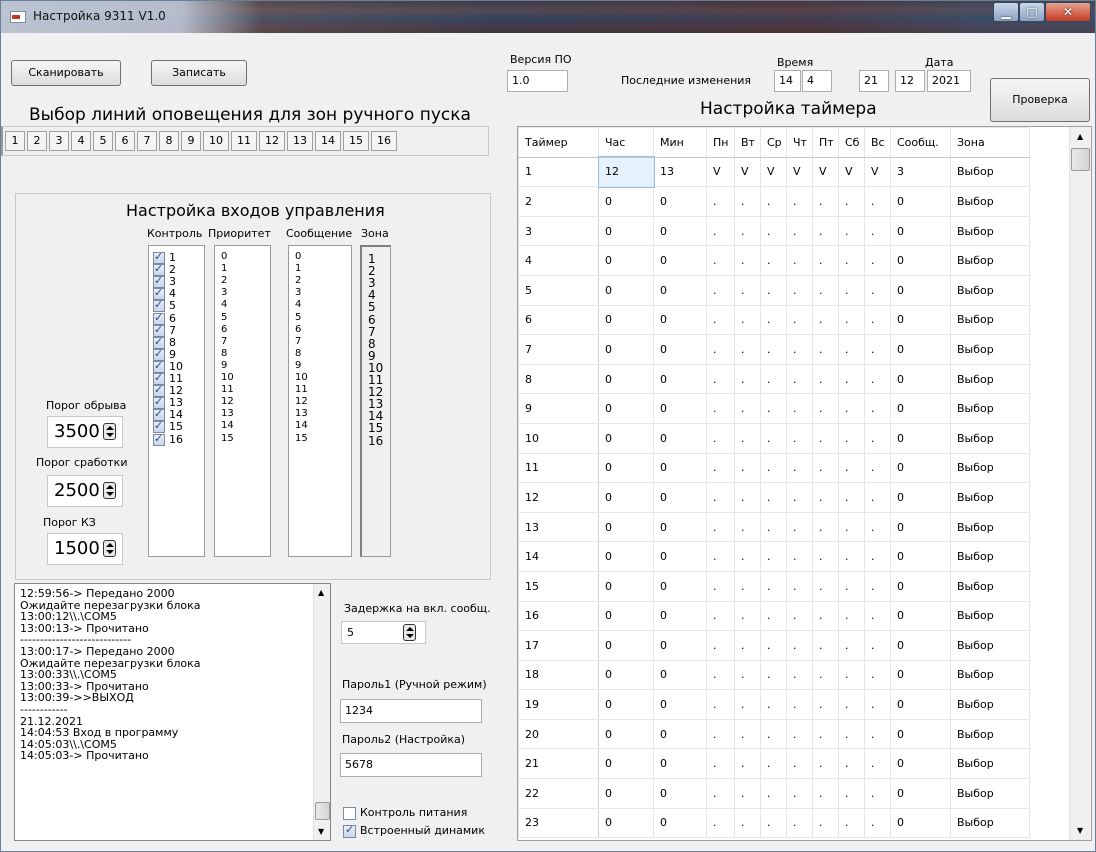 The width and height of the screenshot is (1096, 852). What do you see at coordinates (874, 81) in the screenshot?
I see `last-change-day: 21` at bounding box center [874, 81].